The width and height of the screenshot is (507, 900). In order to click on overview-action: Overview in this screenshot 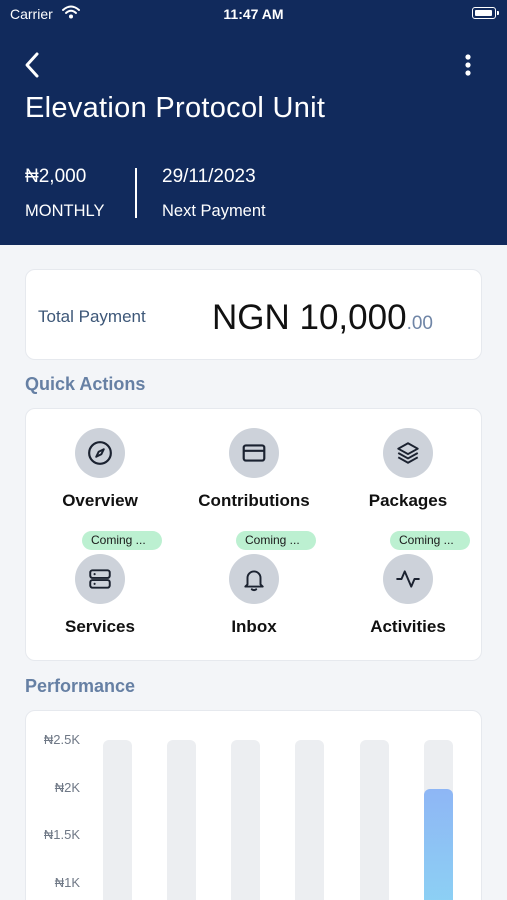, I will do `click(100, 473)`.